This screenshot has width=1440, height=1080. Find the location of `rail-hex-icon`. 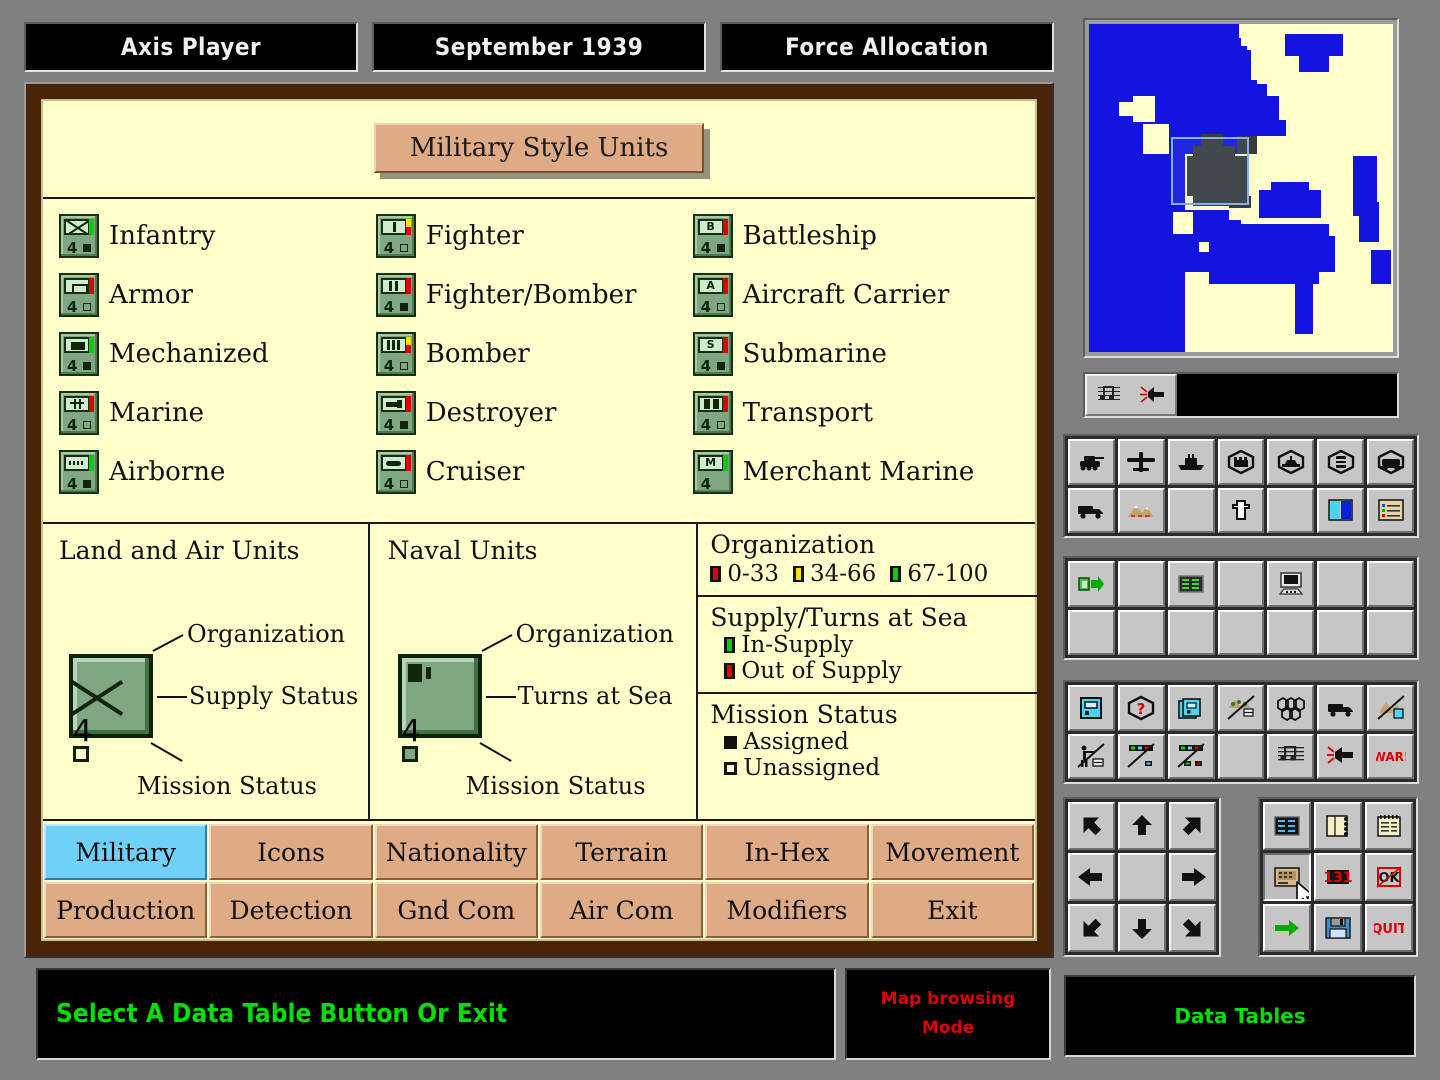

rail-hex-icon is located at coordinates (1390, 462).